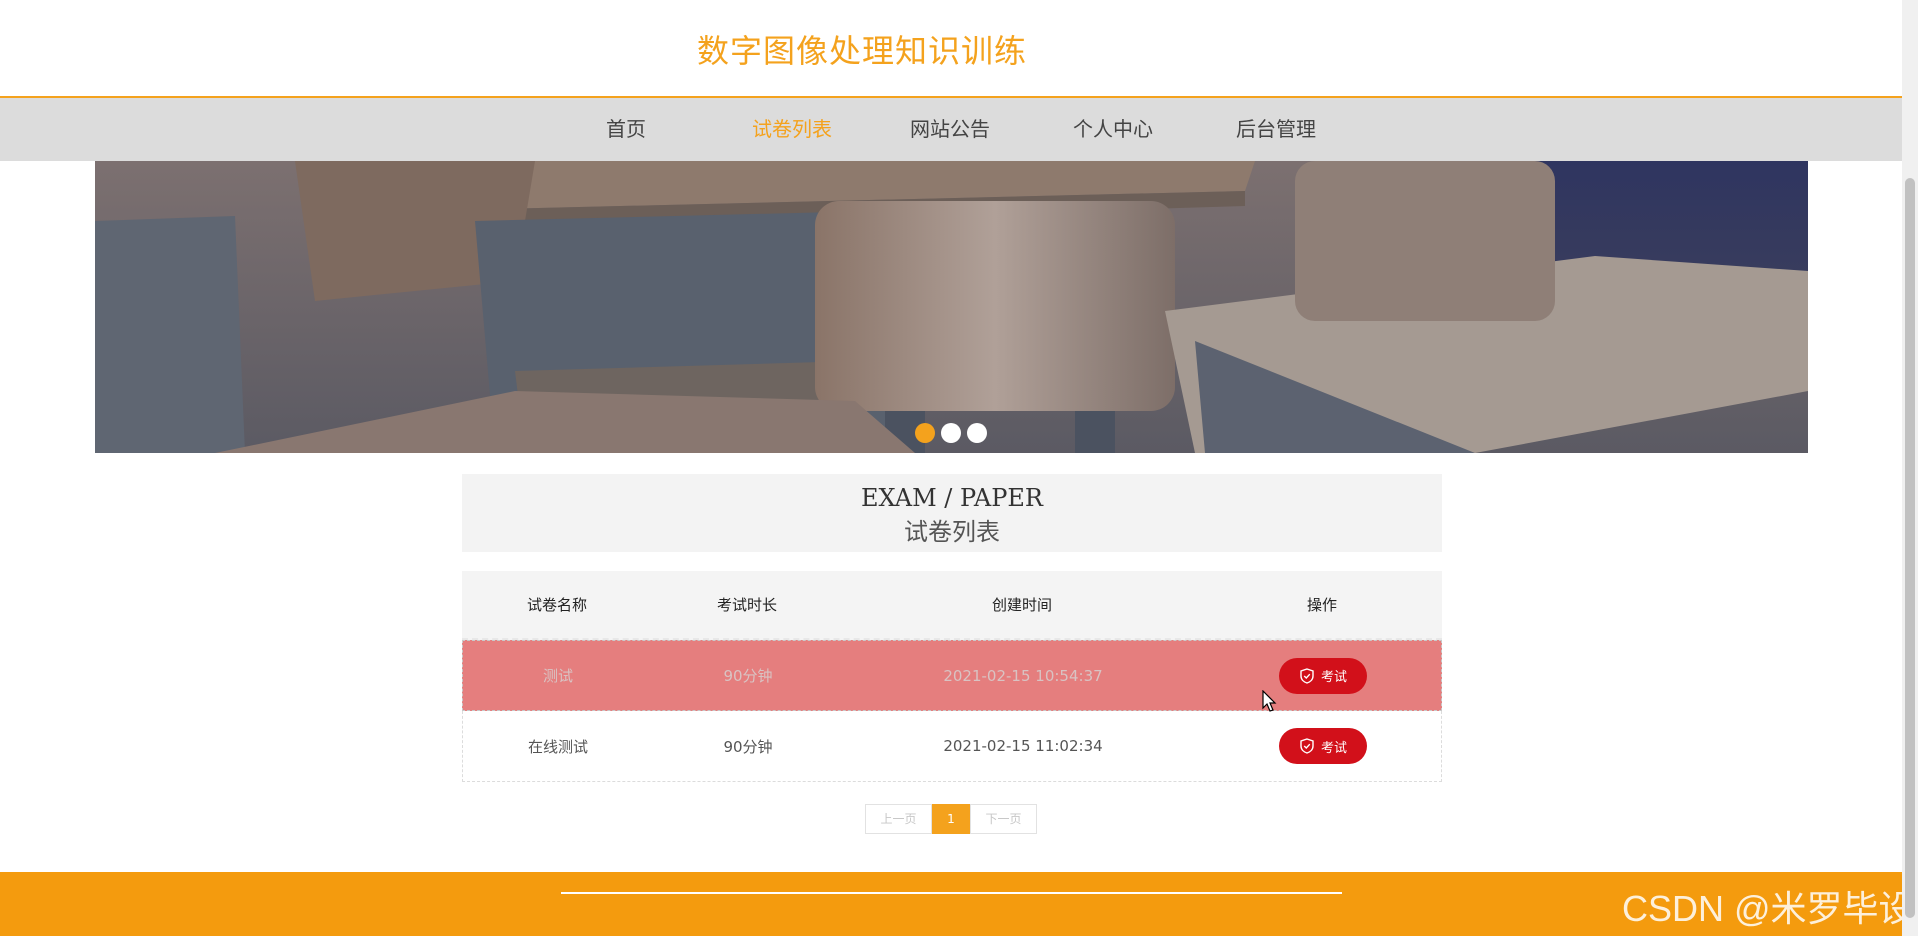 Image resolution: width=1918 pixels, height=936 pixels. I want to click on nav-item-announcements: 网站公告, so click(950, 129).